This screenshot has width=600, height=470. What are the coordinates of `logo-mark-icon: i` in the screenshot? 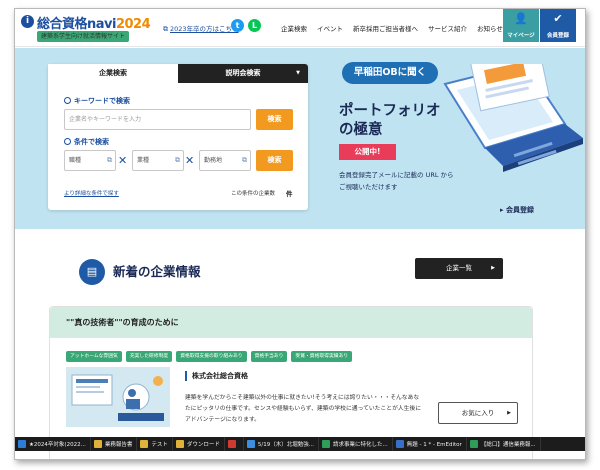 It's located at (27, 21).